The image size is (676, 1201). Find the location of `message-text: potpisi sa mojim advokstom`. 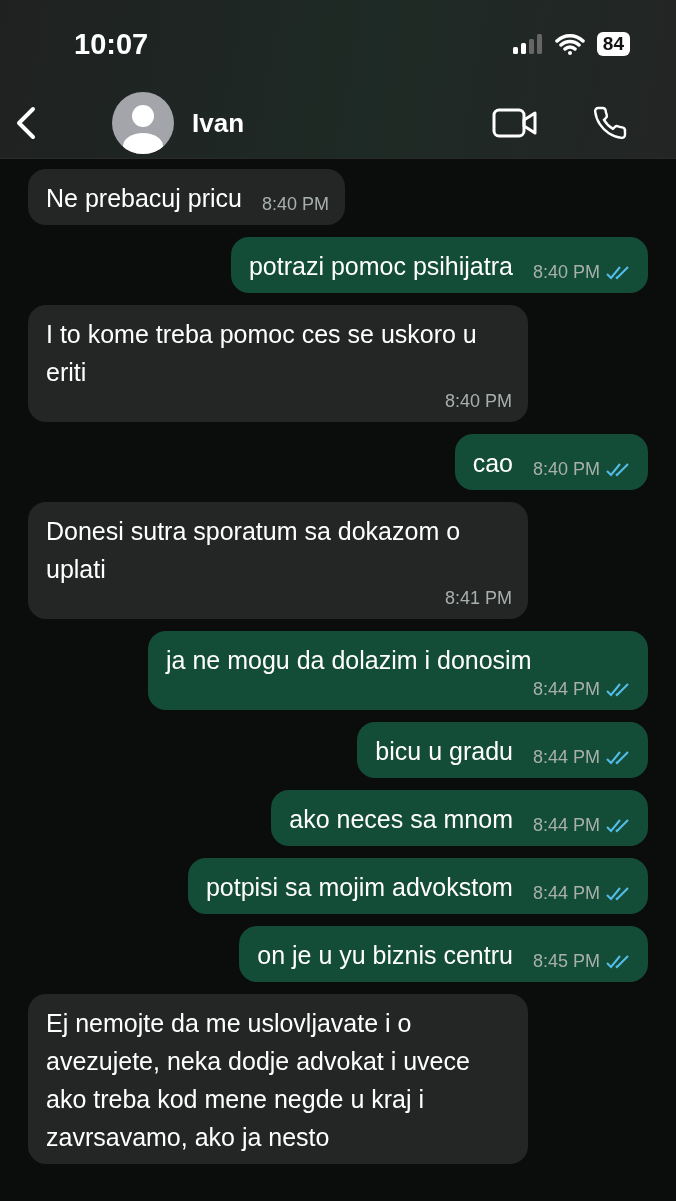

message-text: potpisi sa mojim advokstom is located at coordinates (359, 887).